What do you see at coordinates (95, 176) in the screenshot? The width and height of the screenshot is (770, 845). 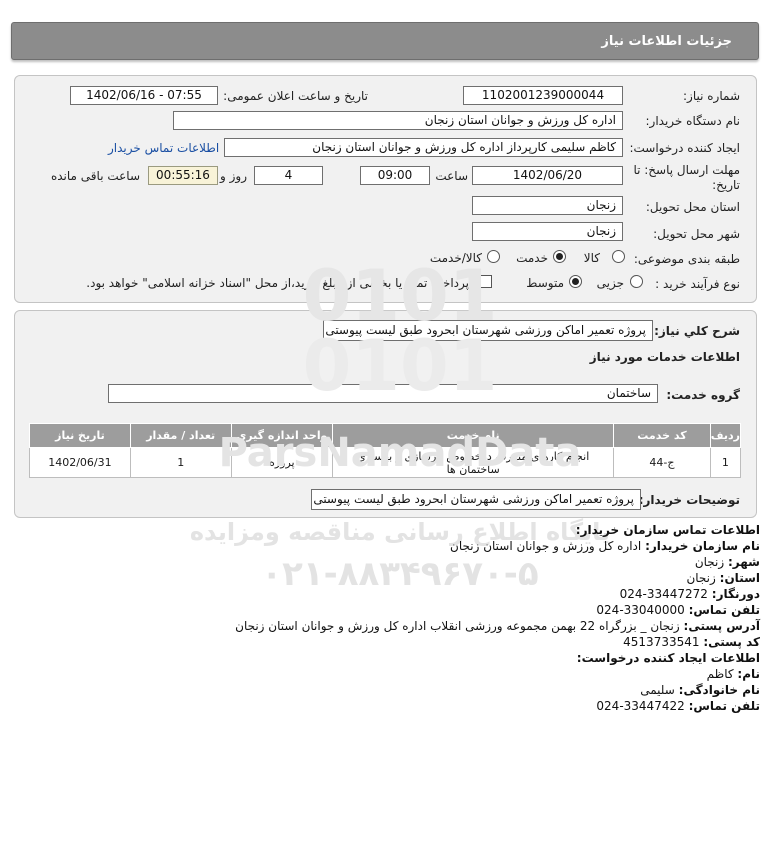 I see `remaining-label: ساعت باقی مانده` at bounding box center [95, 176].